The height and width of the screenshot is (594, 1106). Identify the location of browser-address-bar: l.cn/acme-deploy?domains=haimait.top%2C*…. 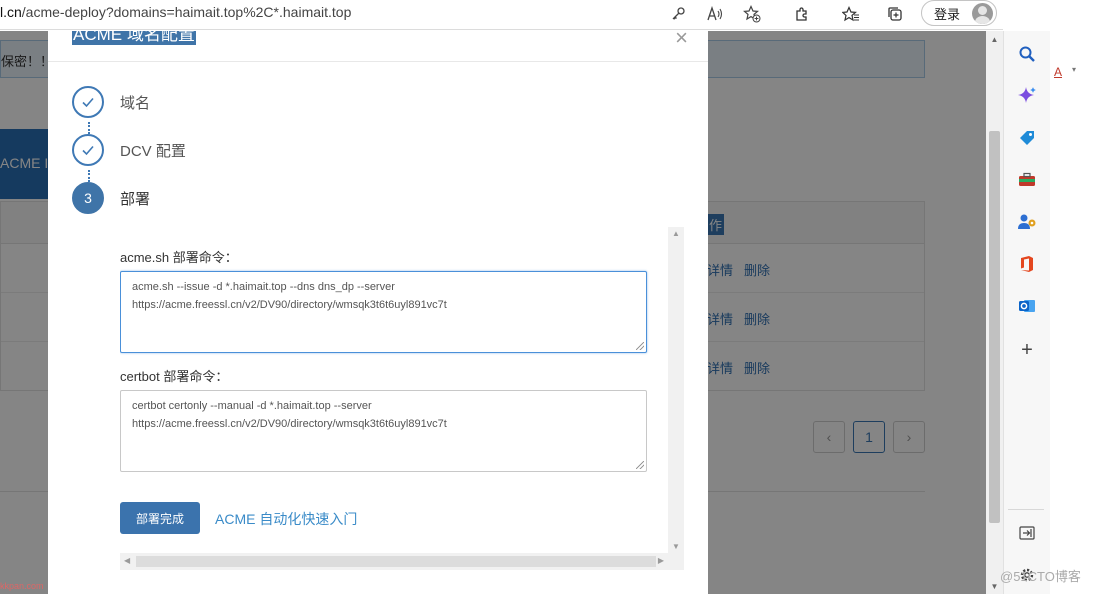
(522, 15).